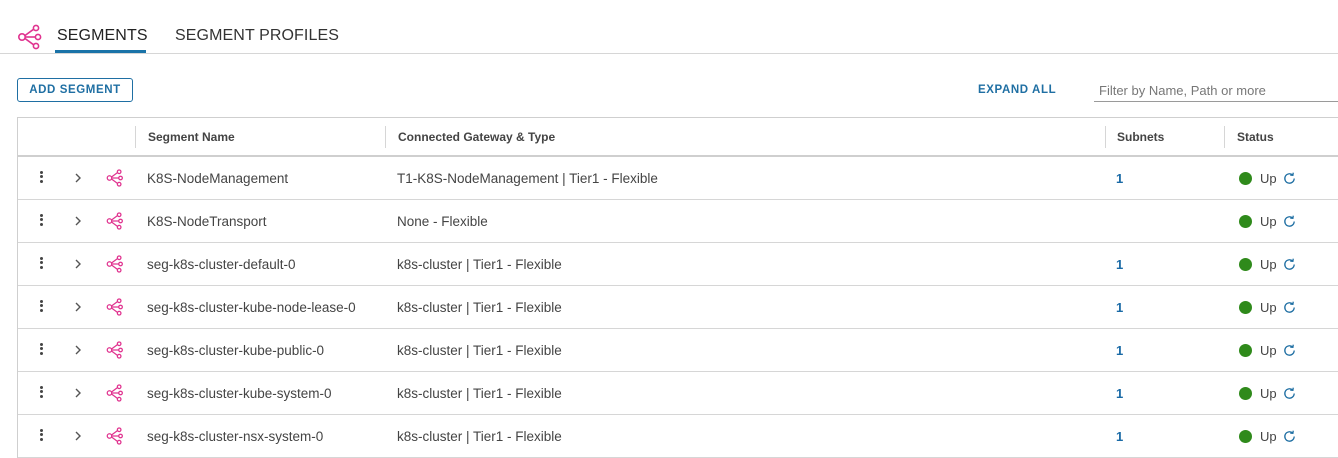 The width and height of the screenshot is (1338, 458). What do you see at coordinates (1017, 90) in the screenshot?
I see `expand-all-link: EXPAND ALL` at bounding box center [1017, 90].